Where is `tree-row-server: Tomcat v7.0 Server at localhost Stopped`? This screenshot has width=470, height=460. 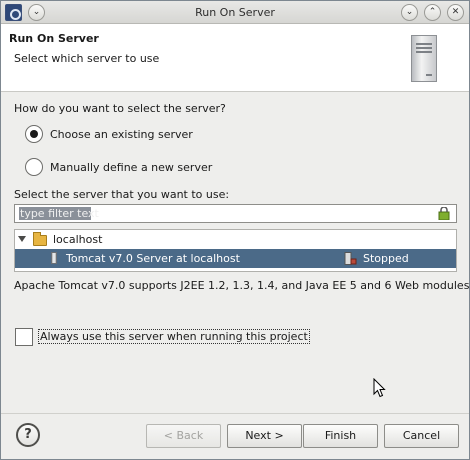 tree-row-server: Tomcat v7.0 Server at localhost Stopped is located at coordinates (235, 258).